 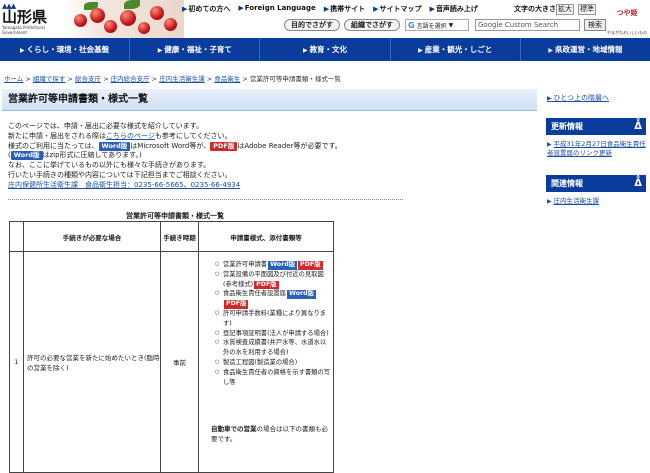 What do you see at coordinates (273, 319) in the screenshot?
I see `list-item: 許可申請手数料(業種により異なります)` at bounding box center [273, 319].